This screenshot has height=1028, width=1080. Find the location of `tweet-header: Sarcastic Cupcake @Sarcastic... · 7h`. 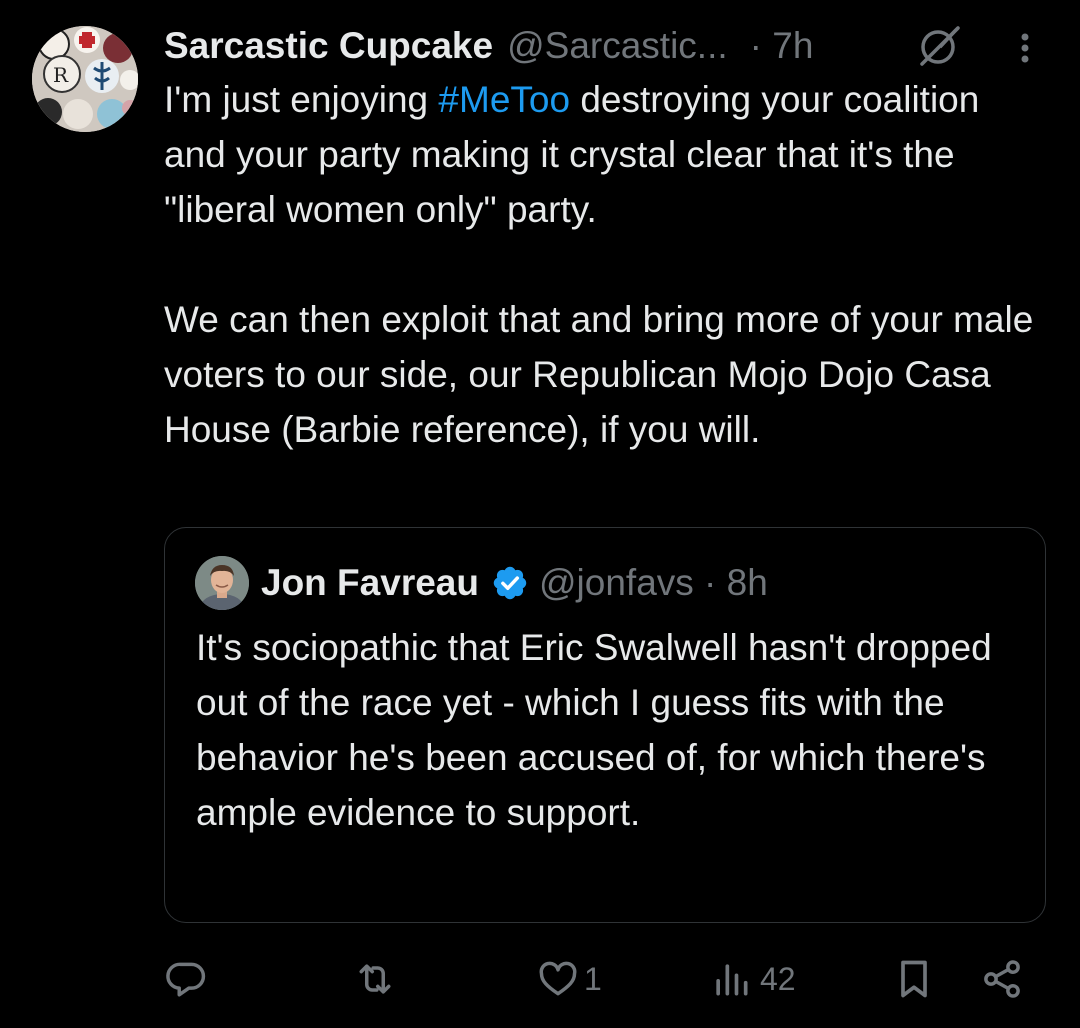

tweet-header: Sarcastic Cupcake @Sarcastic... · 7h is located at coordinates (488, 46).